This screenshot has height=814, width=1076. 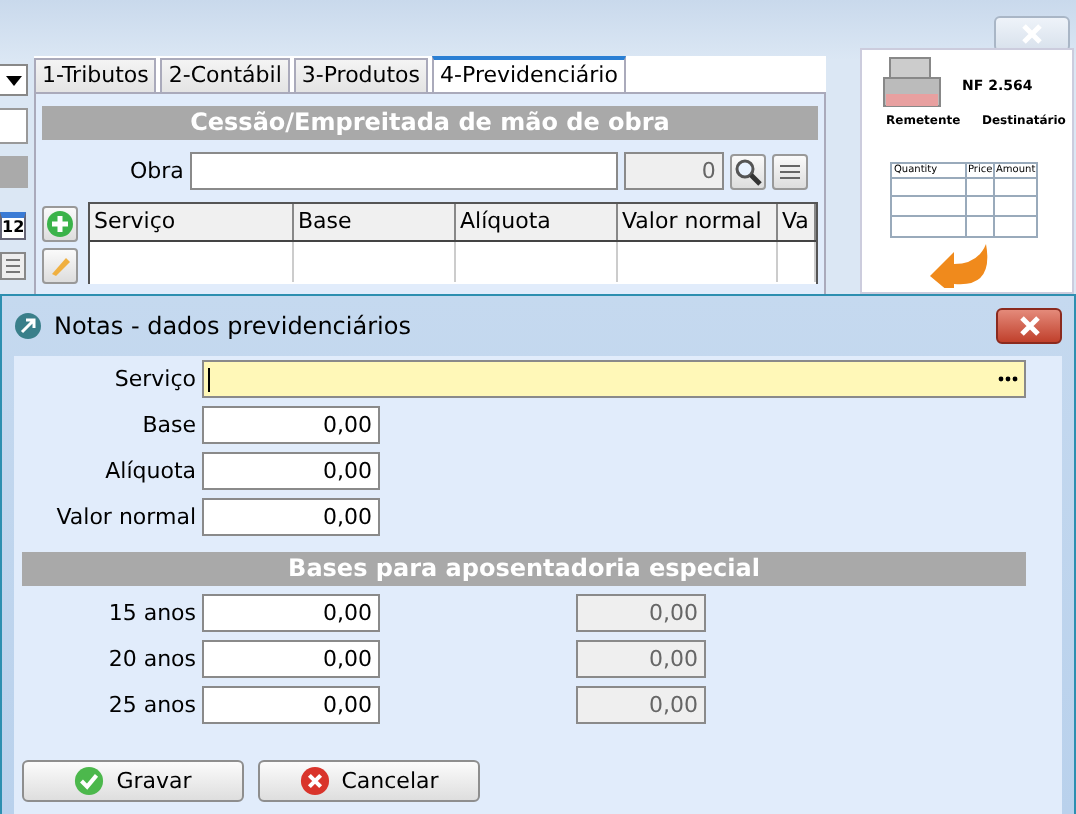 I want to click on search-button, so click(x=747, y=171).